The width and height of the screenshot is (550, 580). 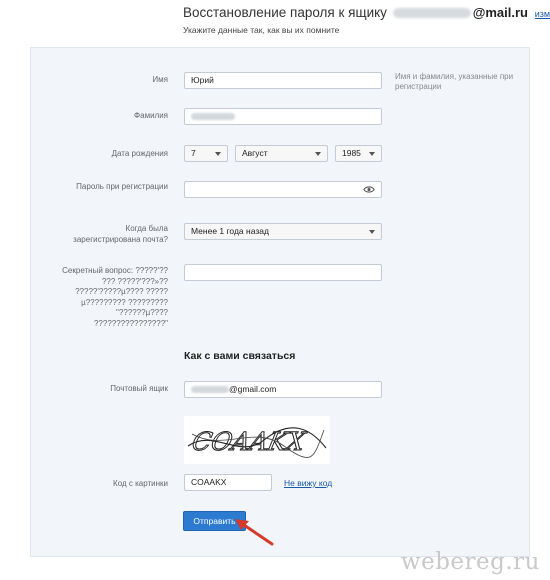 I want to click on page-subtitle: Укажите данные так, как вы их помните, so click(x=261, y=30).